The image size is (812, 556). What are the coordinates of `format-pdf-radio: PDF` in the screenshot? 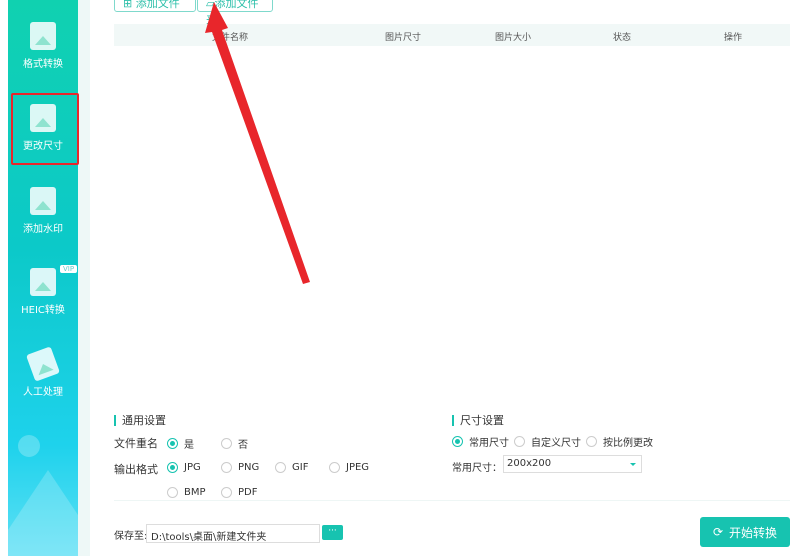 It's located at (239, 492).